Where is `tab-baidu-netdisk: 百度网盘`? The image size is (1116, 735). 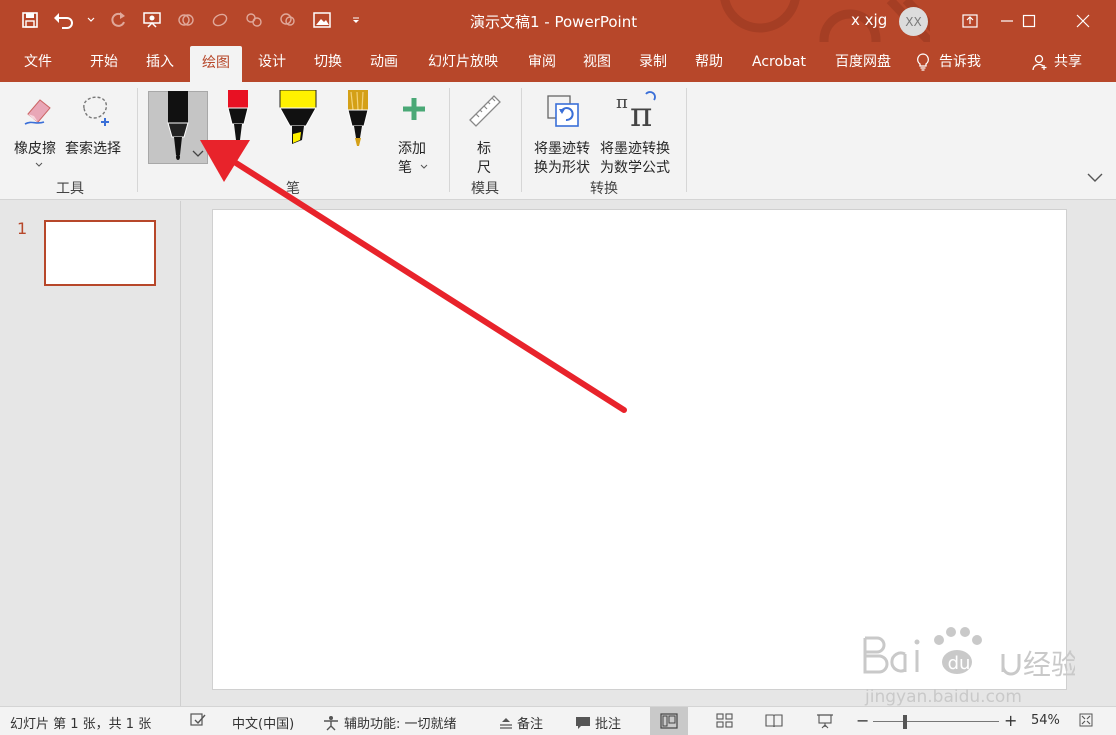
tab-baidu-netdisk: 百度网盘 is located at coordinates (863, 62).